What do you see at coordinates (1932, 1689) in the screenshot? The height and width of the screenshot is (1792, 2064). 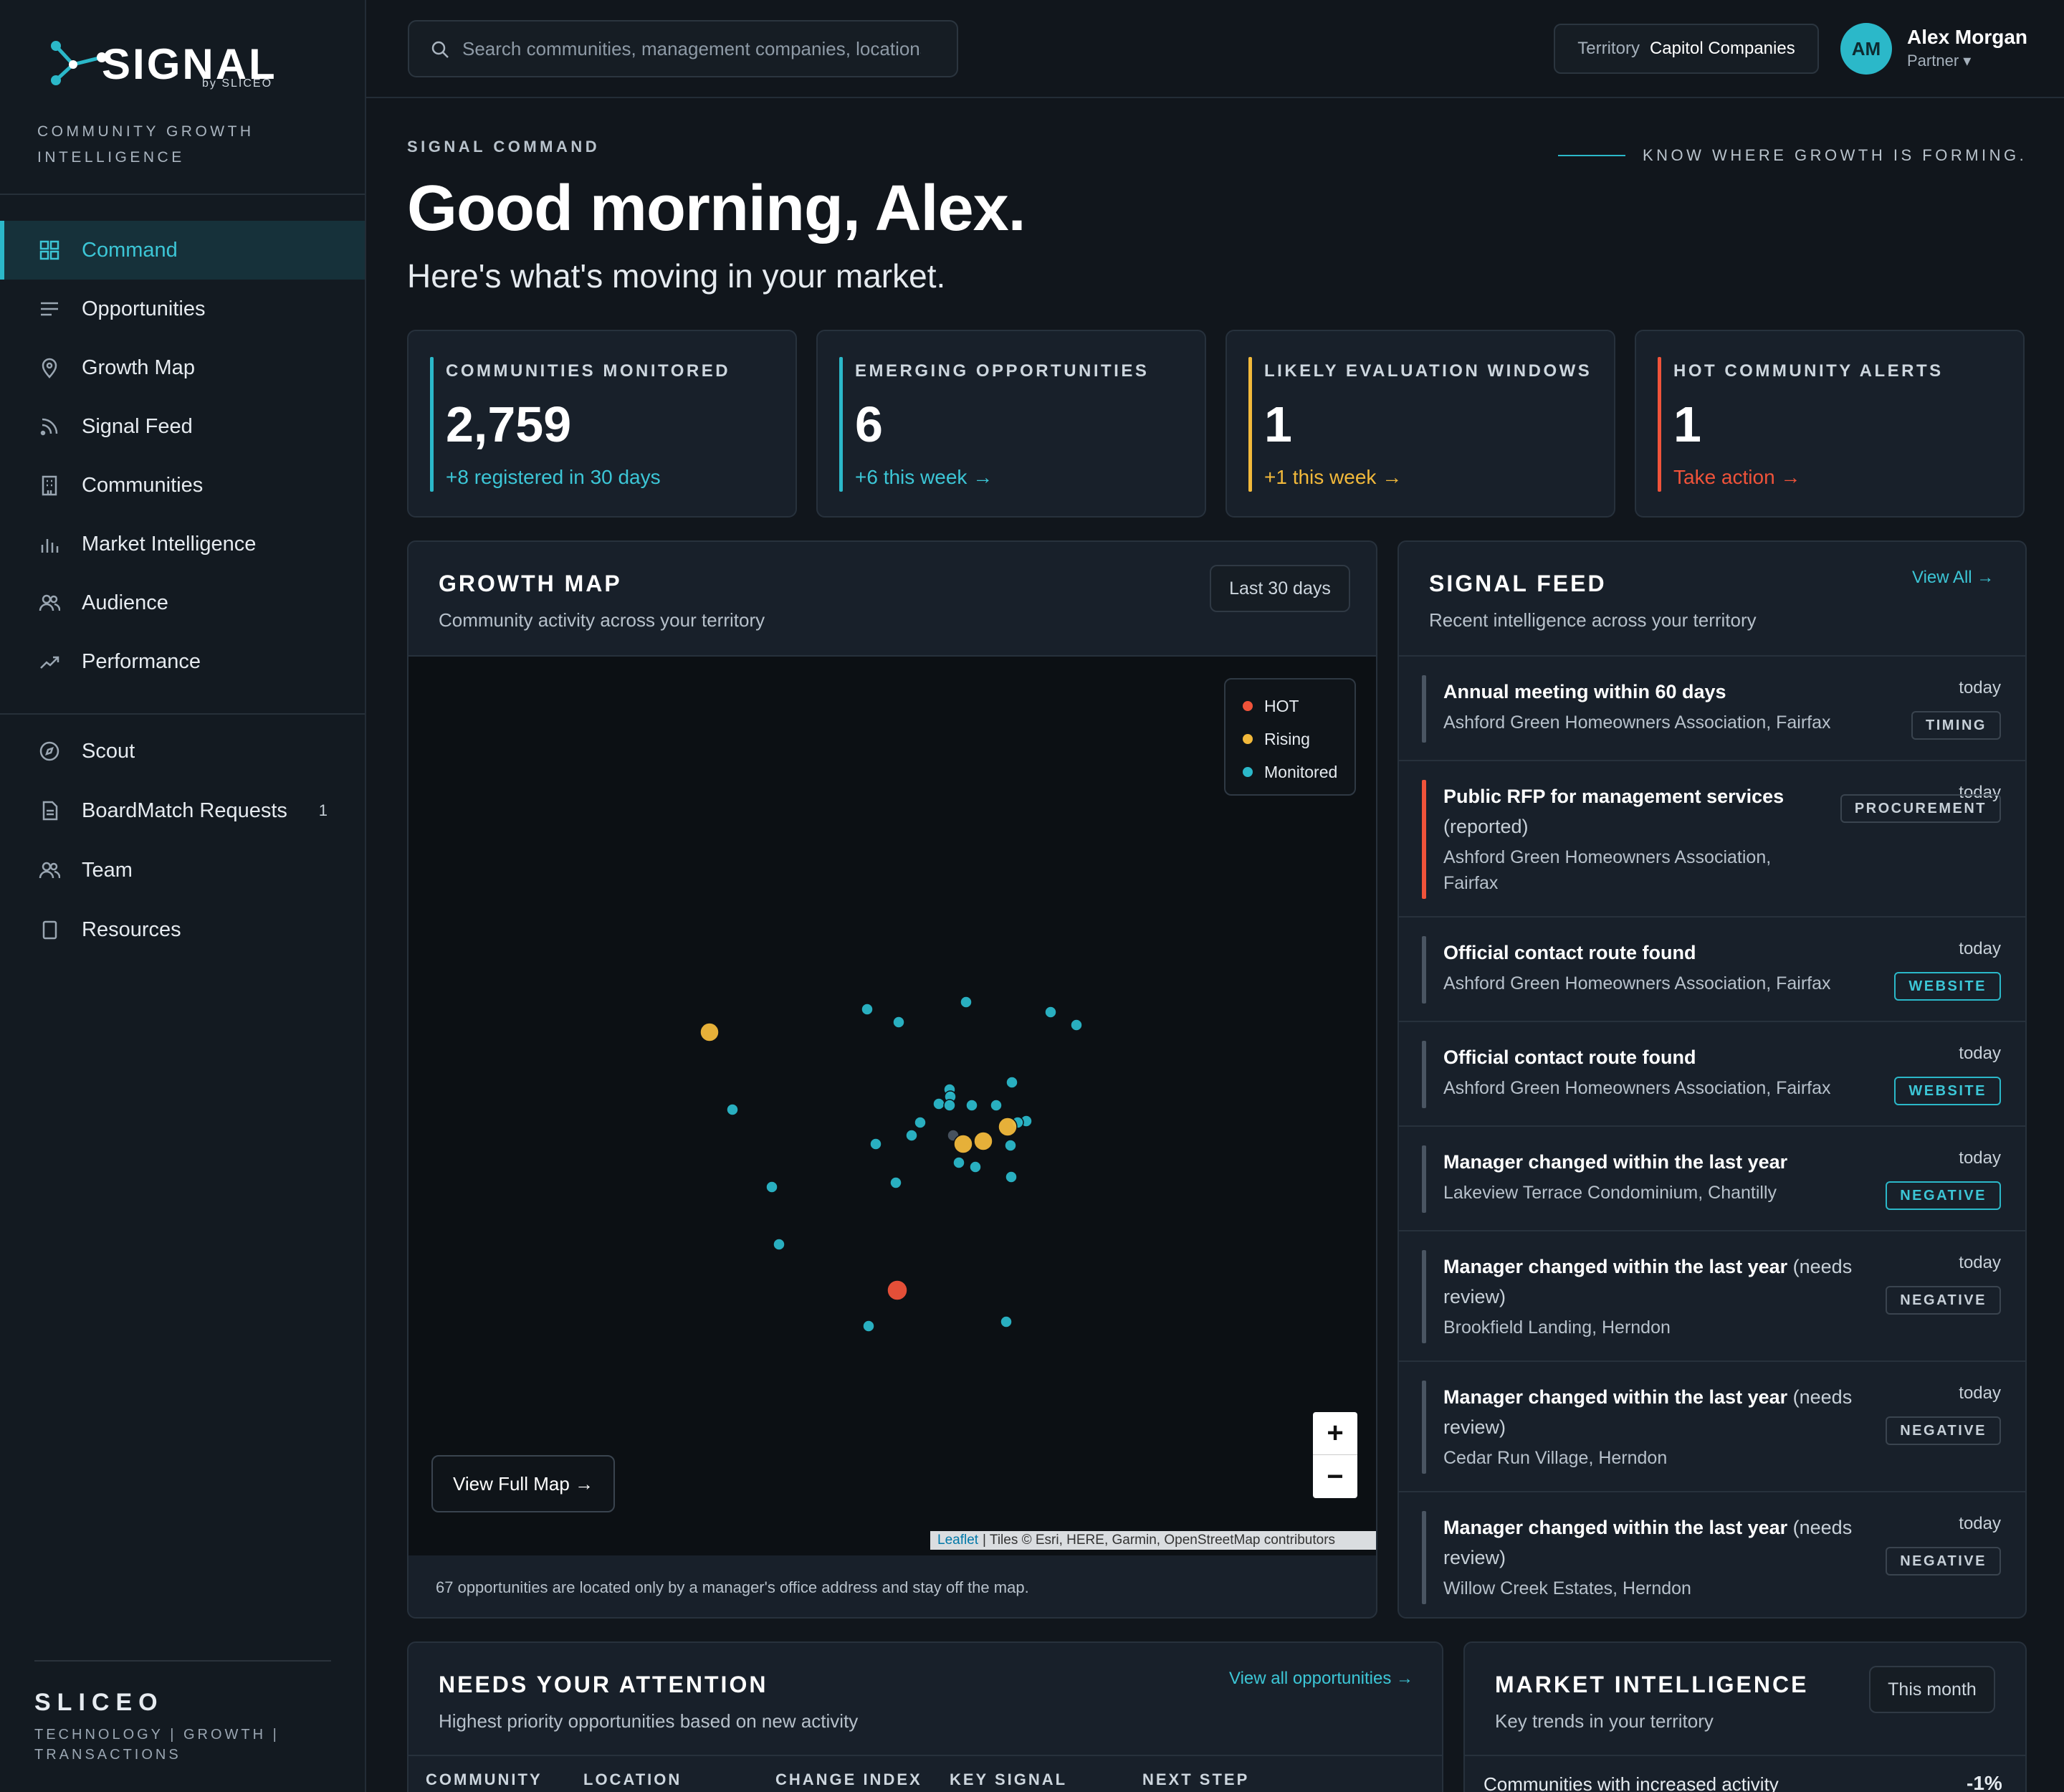 I see `period-button: This month` at bounding box center [1932, 1689].